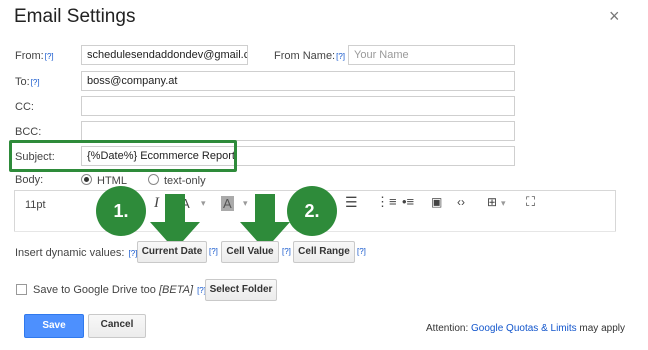 Image resolution: width=648 pixels, height=350 pixels. I want to click on callout-1: 1., so click(121, 211).